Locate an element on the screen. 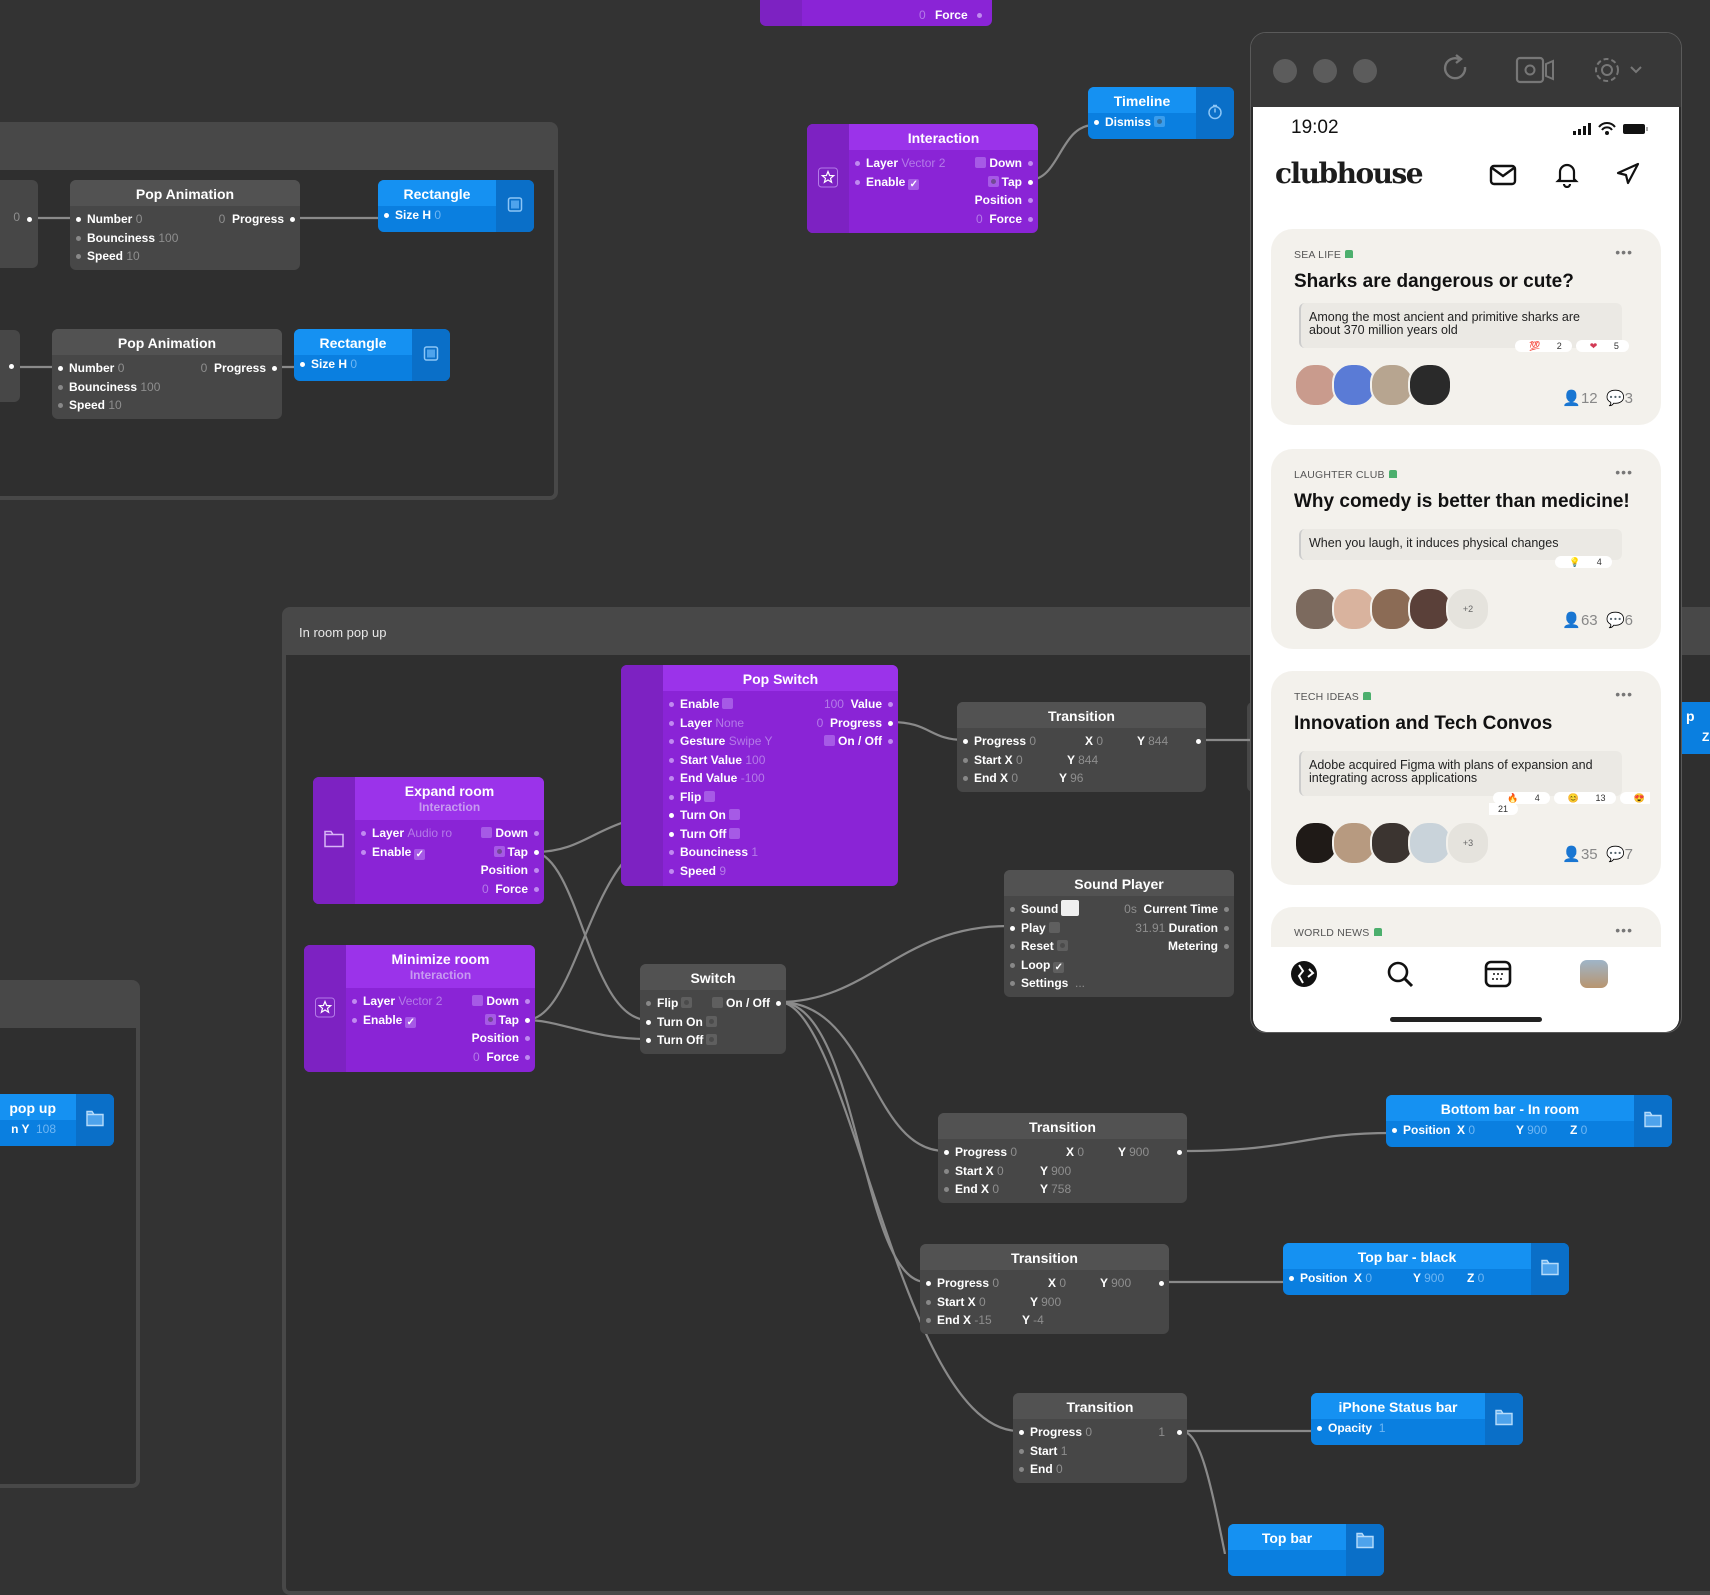 This screenshot has width=1710, height=1595. top-bar-black-layer-node: Top bar - black Position X 0 Y 900 Z 0 is located at coordinates (1426, 1269).